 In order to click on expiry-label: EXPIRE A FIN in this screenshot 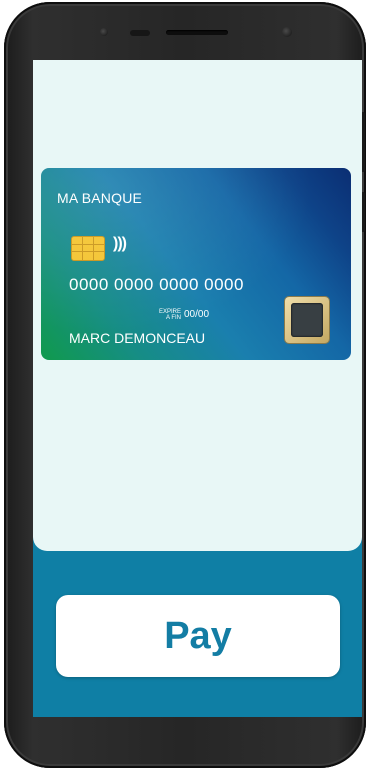, I will do `click(170, 315)`.